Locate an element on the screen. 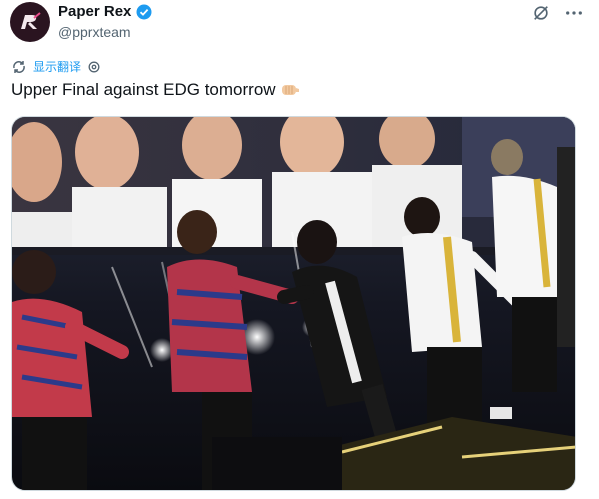  tweet-text: Upper Final against EDG tomorrow is located at coordinates (155, 90).